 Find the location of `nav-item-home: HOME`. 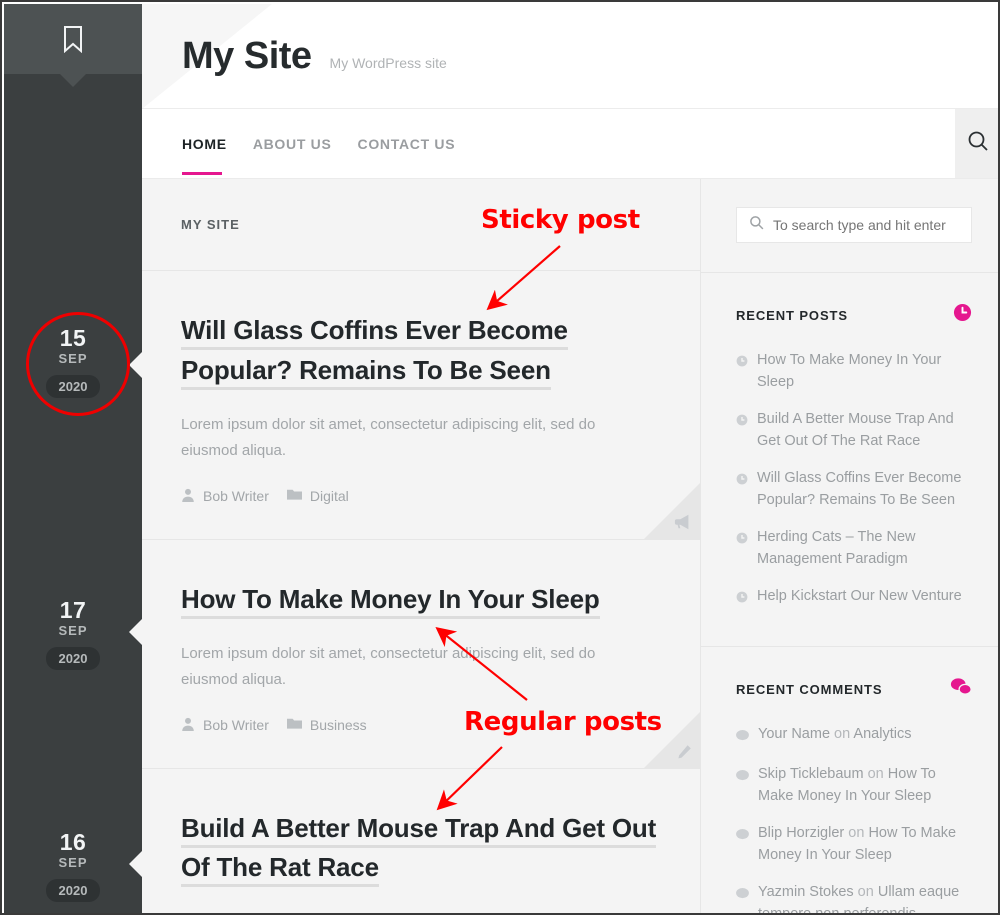

nav-item-home: HOME is located at coordinates (204, 143).